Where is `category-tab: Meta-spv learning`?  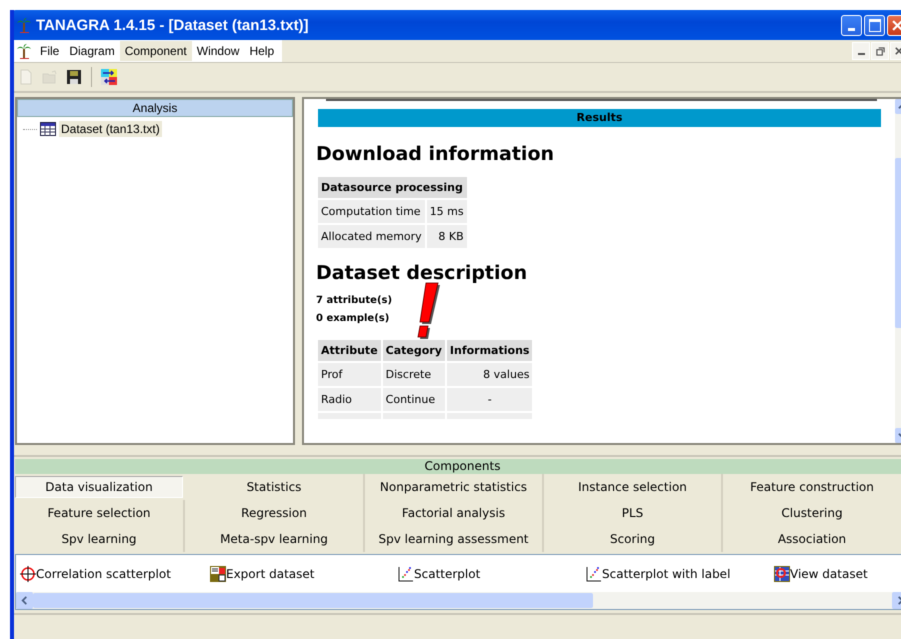 category-tab: Meta-spv learning is located at coordinates (275, 539).